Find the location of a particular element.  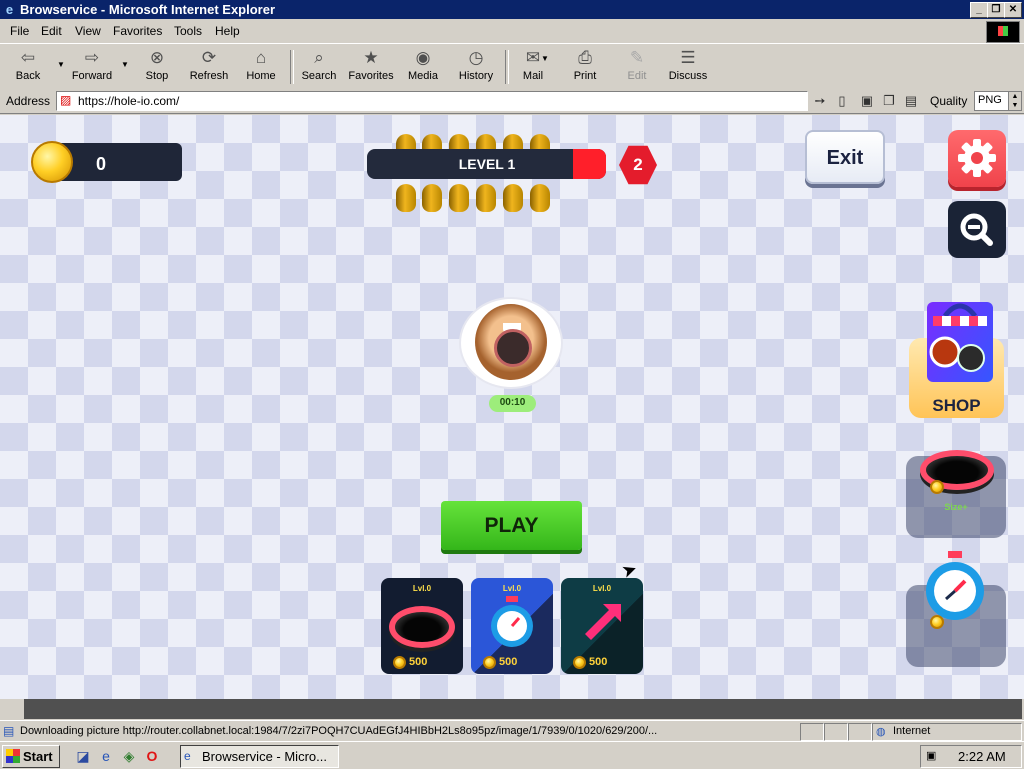

security-zone: Internet is located at coordinates (912, 731).